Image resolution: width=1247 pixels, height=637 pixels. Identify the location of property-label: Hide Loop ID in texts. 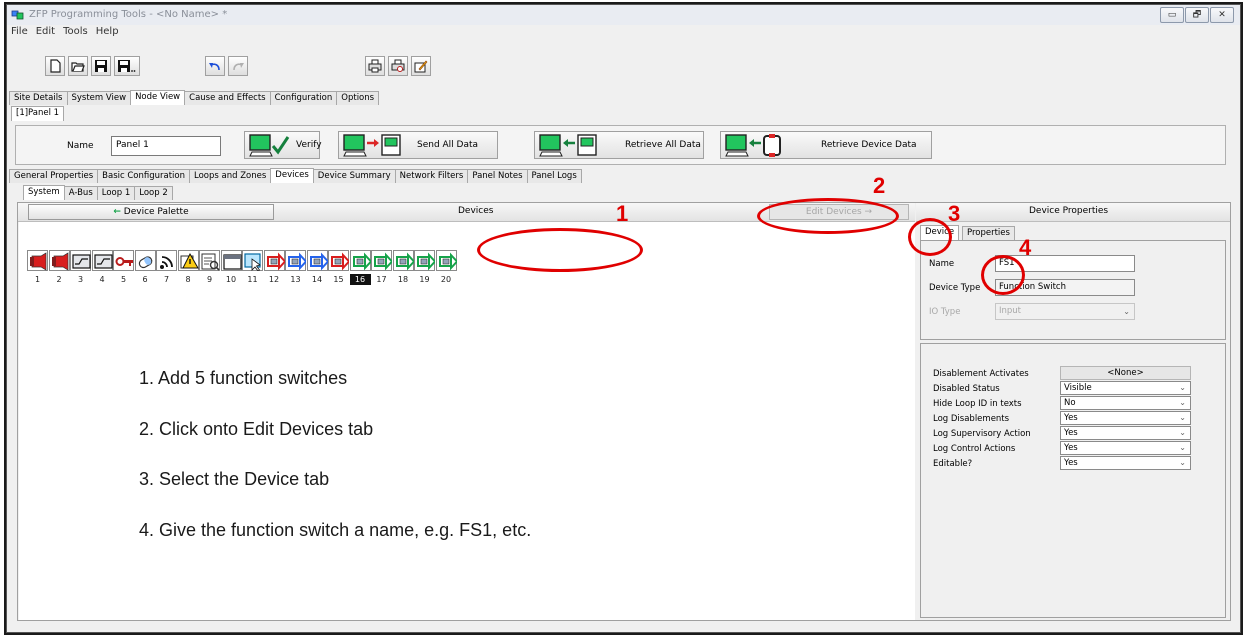
(977, 404).